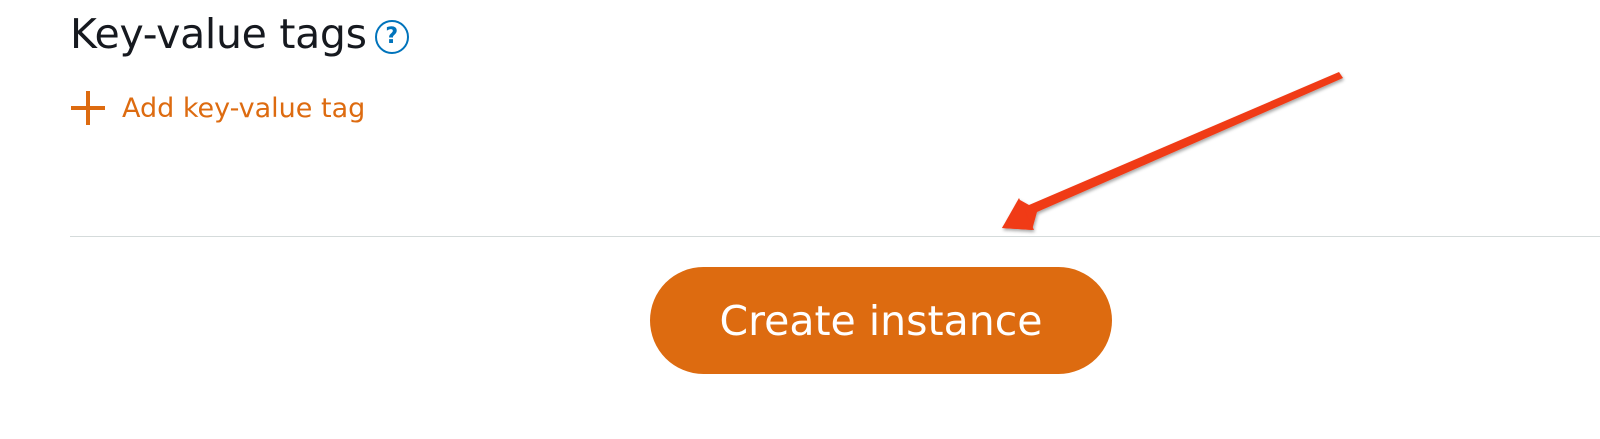 Image resolution: width=1600 pixels, height=439 pixels. Describe the element at coordinates (391, 36) in the screenshot. I see `help-circle-icon: ?` at that location.